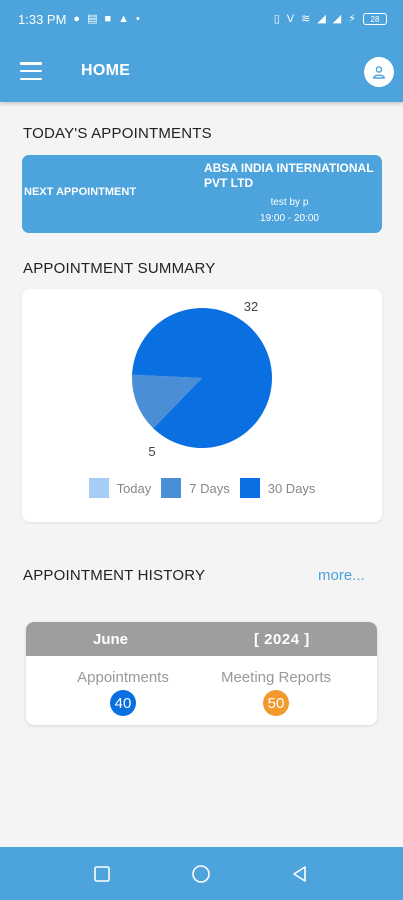 The height and width of the screenshot is (900, 403). Describe the element at coordinates (289, 202) in the screenshot. I see `next-appointment-created-by: test by p` at that location.